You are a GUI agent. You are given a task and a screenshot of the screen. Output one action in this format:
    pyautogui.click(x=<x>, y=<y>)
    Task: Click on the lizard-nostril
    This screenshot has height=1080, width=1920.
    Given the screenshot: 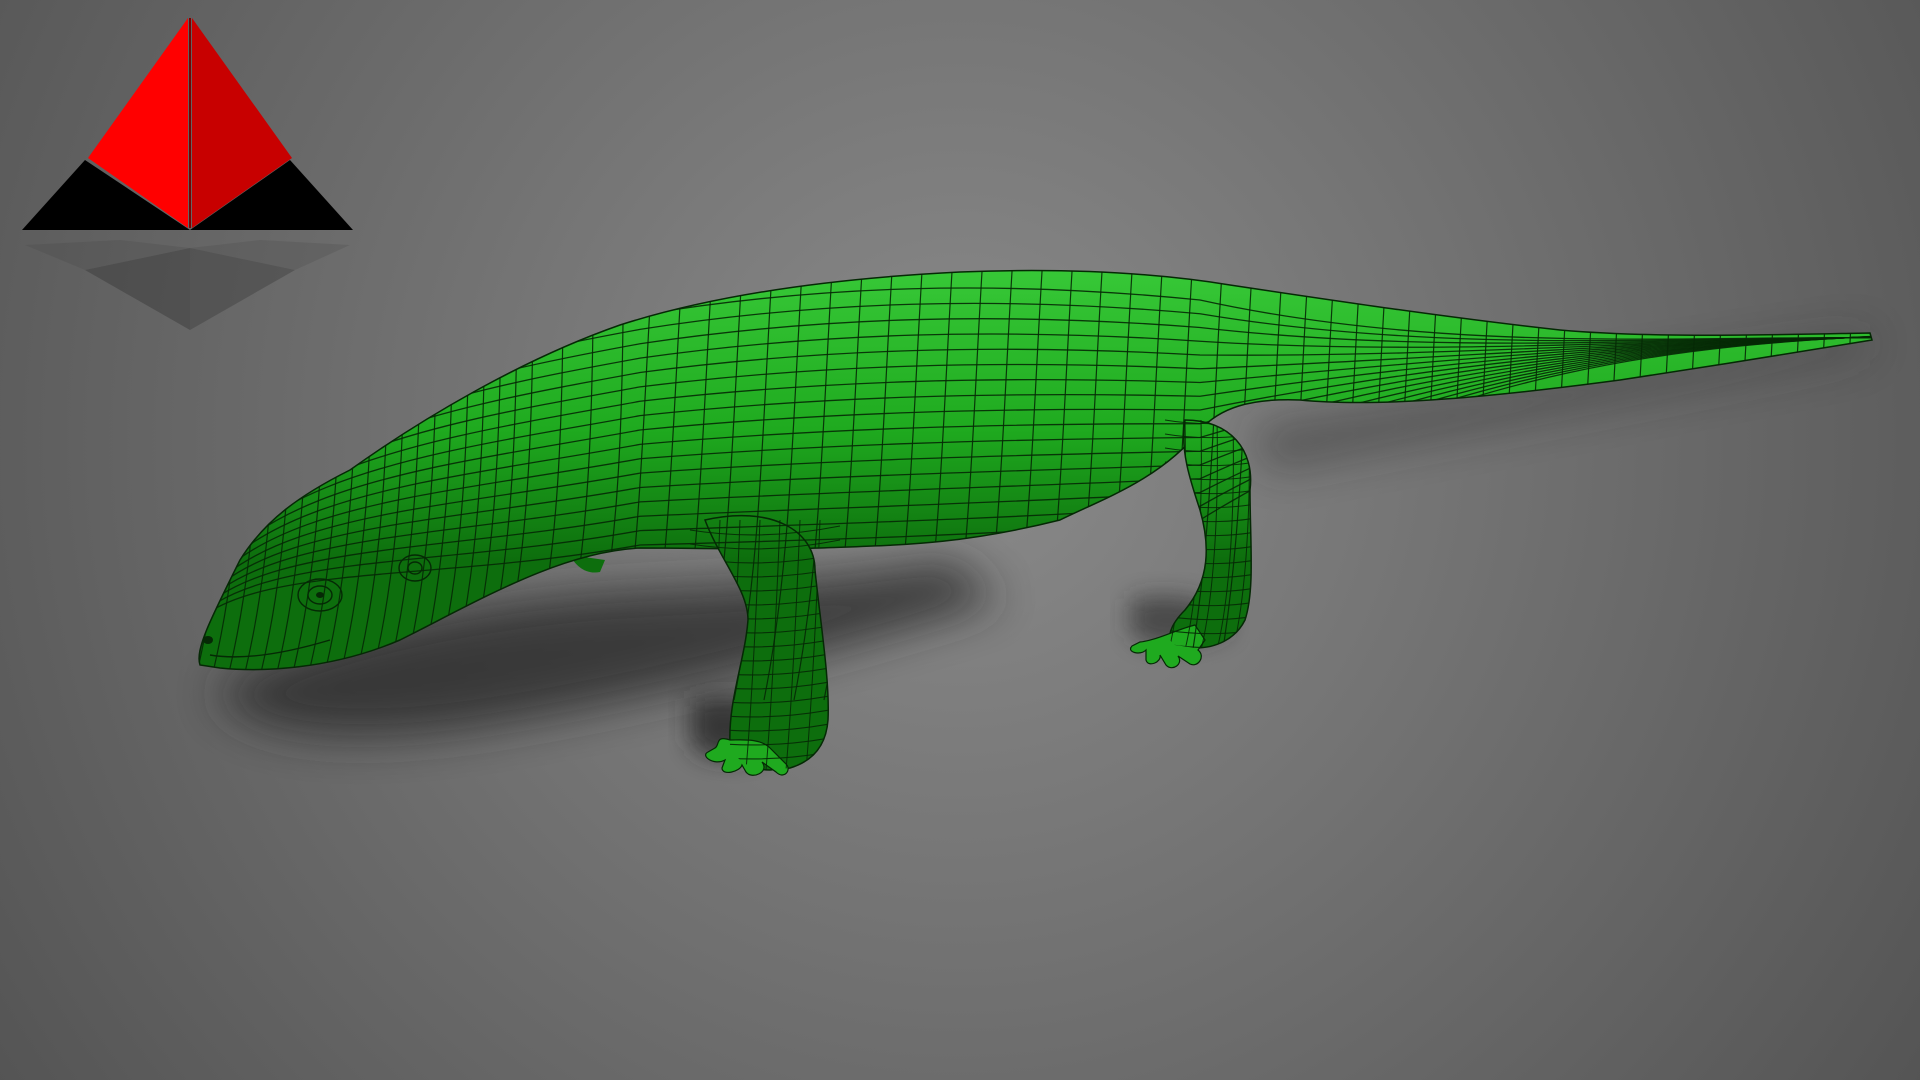 What is the action you would take?
    pyautogui.click(x=208, y=640)
    